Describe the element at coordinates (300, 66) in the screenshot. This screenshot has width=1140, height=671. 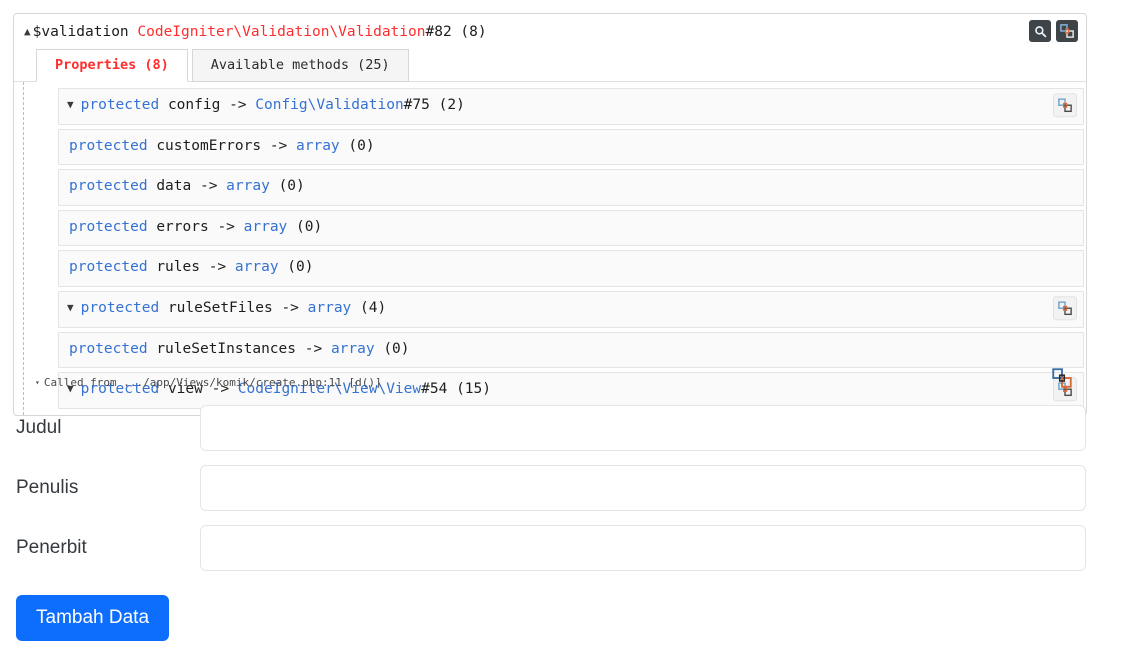
I see `tab-available-methods: Available methods (25)` at that location.